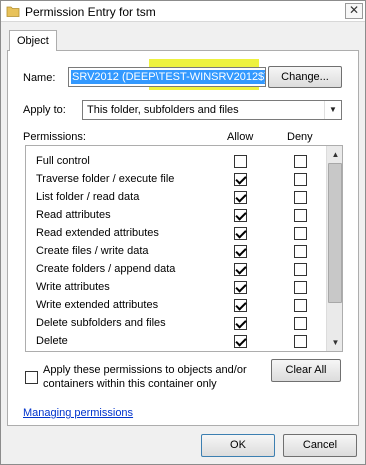 The width and height of the screenshot is (366, 465). I want to click on permission-label: Create files / write data, so click(92, 251).